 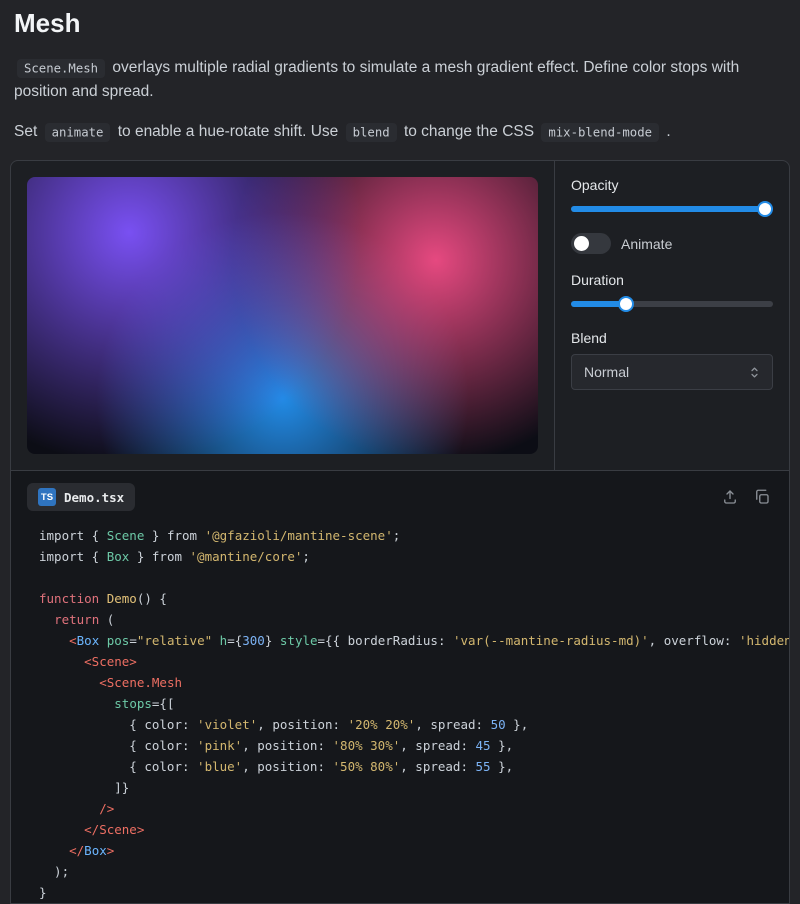 I want to click on file-tab: TS Demo.tsx, so click(x=81, y=497).